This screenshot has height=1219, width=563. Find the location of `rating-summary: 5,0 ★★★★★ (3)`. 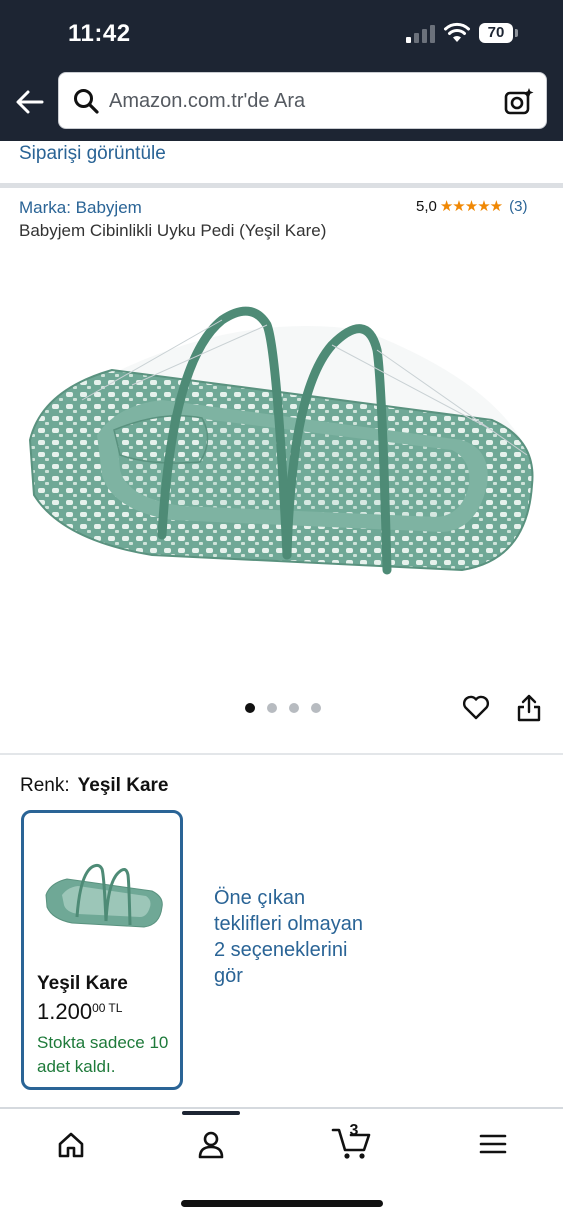

rating-summary: 5,0 ★★★★★ (3) is located at coordinates (472, 206).